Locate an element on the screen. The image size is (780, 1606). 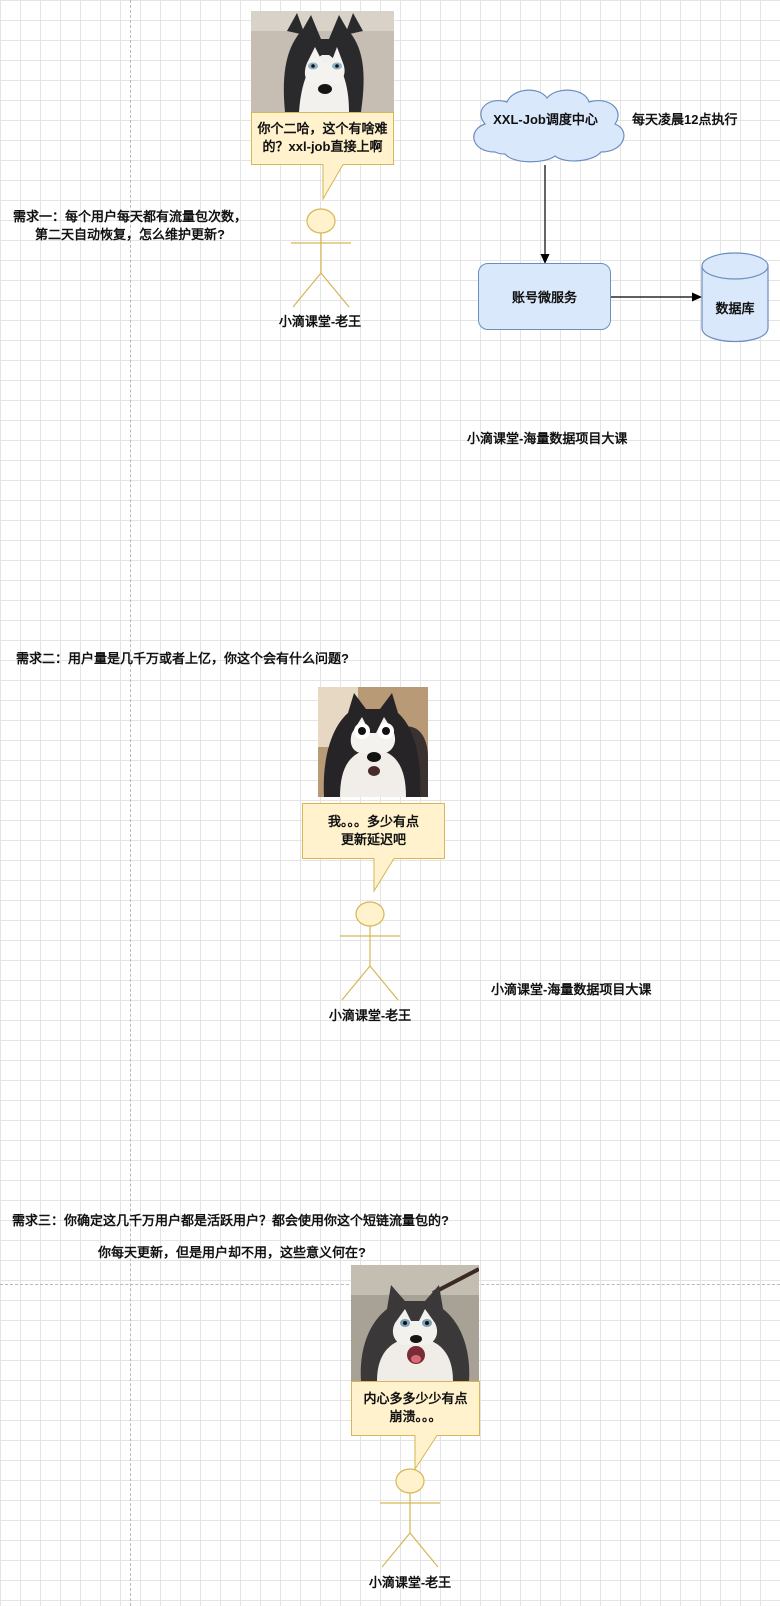
actor-three-label: 小滴课堂-老王 is located at coordinates (410, 1582).